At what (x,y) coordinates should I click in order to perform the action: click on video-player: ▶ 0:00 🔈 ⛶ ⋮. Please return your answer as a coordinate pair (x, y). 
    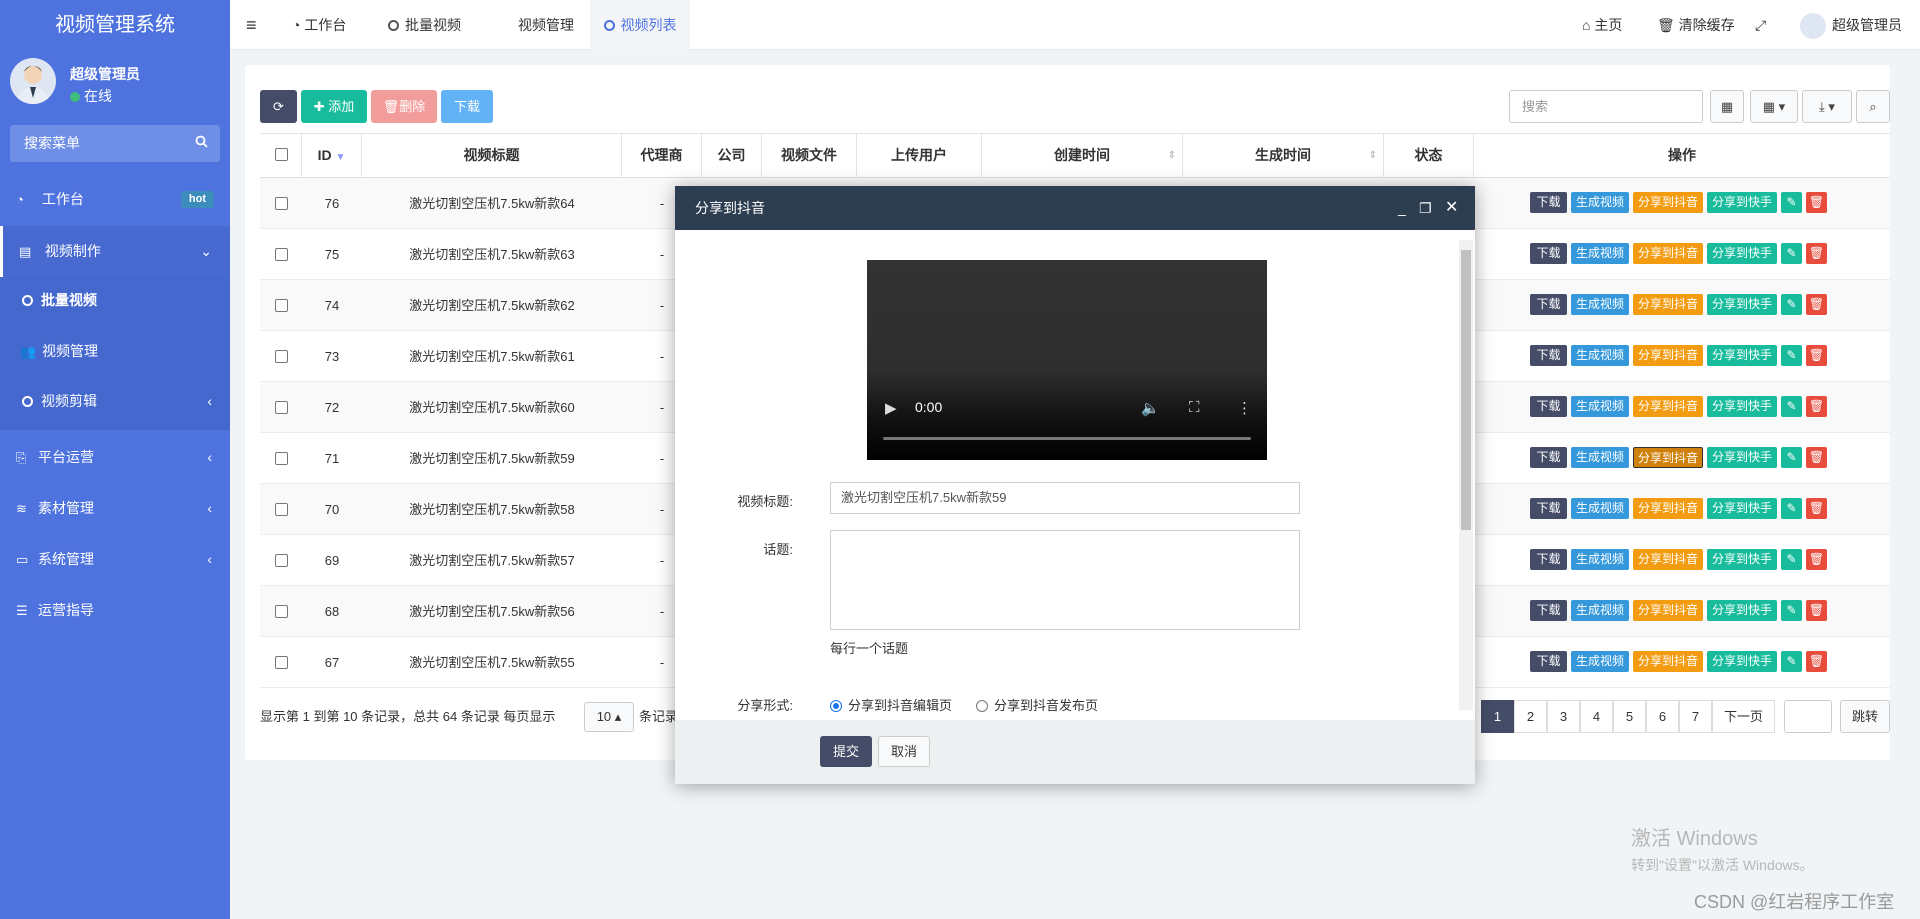
    Looking at the image, I should click on (1067, 360).